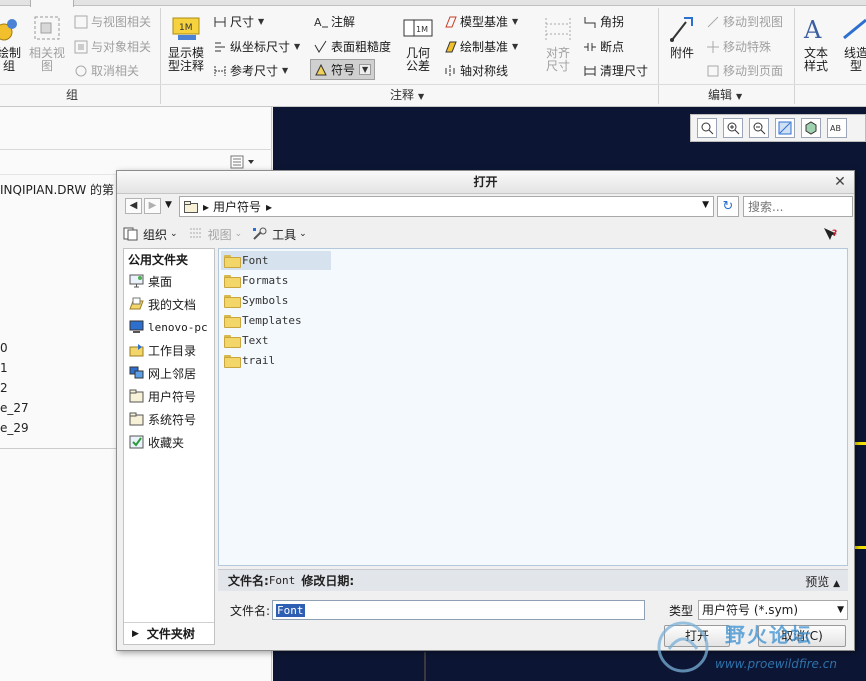 This screenshot has width=866, height=681. Describe the element at coordinates (52, 3) in the screenshot. I see `ribbon-tab-active` at that location.